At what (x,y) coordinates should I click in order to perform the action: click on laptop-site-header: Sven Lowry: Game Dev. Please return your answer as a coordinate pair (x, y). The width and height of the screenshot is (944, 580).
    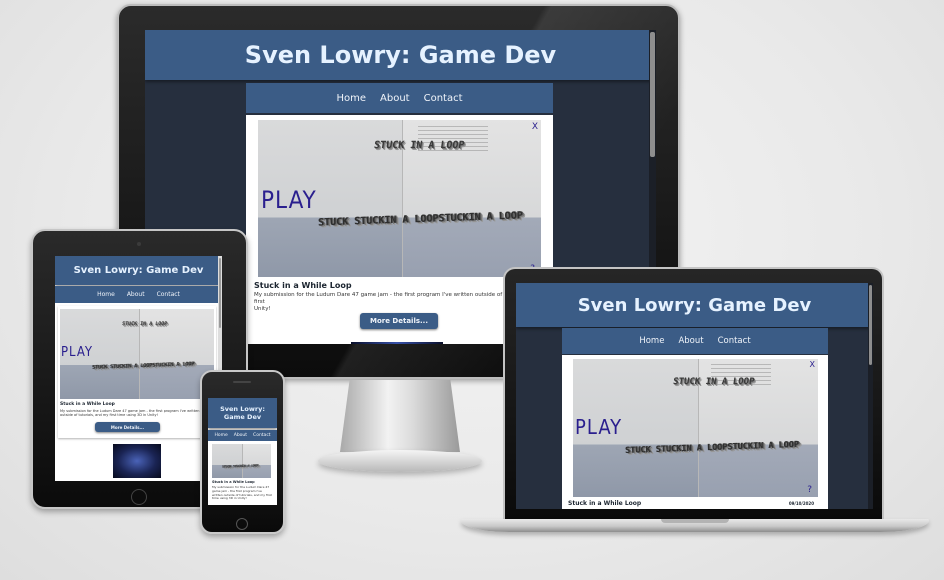
    Looking at the image, I should click on (694, 305).